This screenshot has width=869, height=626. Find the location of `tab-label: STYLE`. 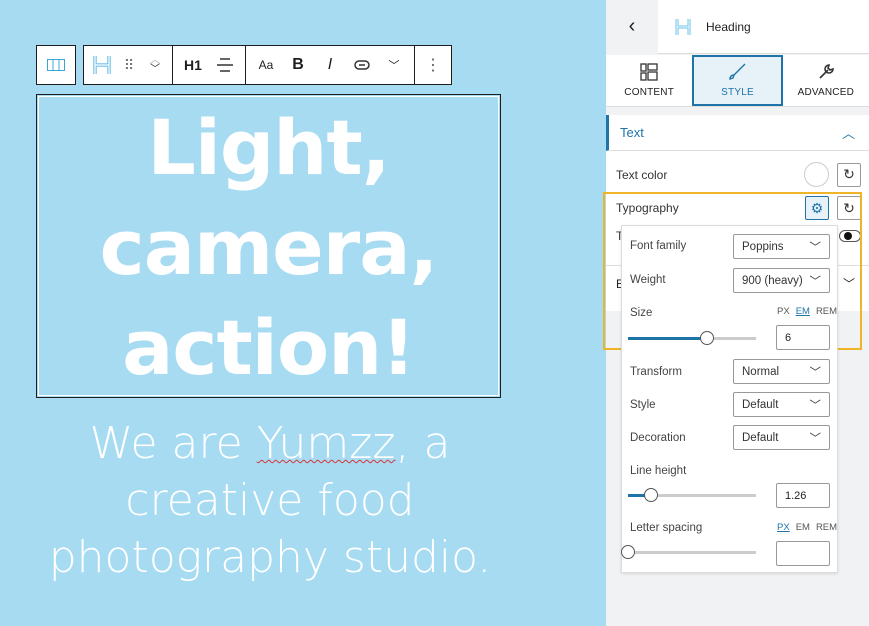

tab-label: STYLE is located at coordinates (737, 92).